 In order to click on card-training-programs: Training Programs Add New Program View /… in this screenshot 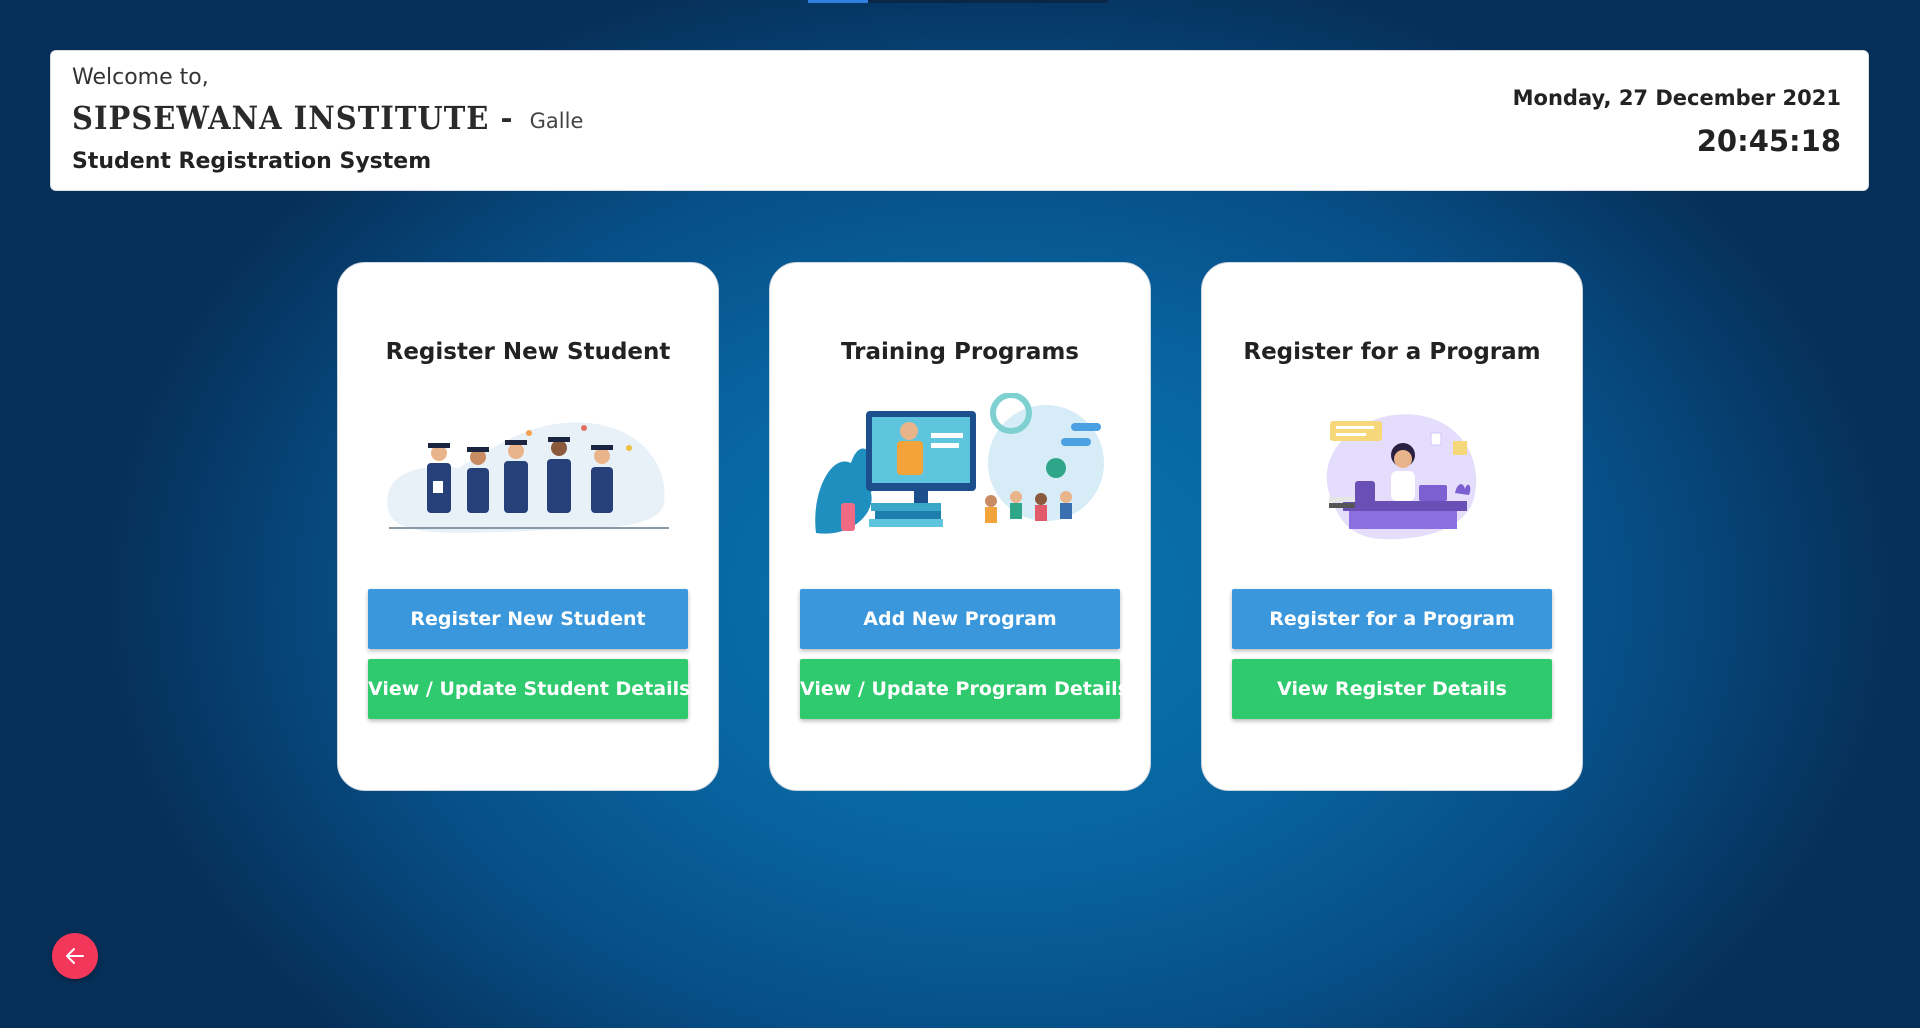, I will do `click(960, 526)`.